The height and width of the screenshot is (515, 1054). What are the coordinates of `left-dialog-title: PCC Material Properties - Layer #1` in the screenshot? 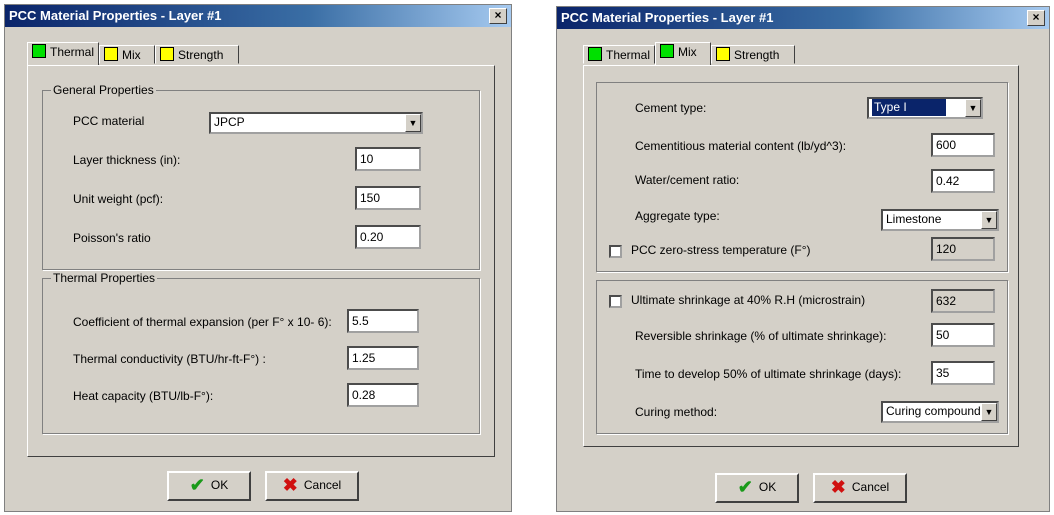 It's located at (115, 15).